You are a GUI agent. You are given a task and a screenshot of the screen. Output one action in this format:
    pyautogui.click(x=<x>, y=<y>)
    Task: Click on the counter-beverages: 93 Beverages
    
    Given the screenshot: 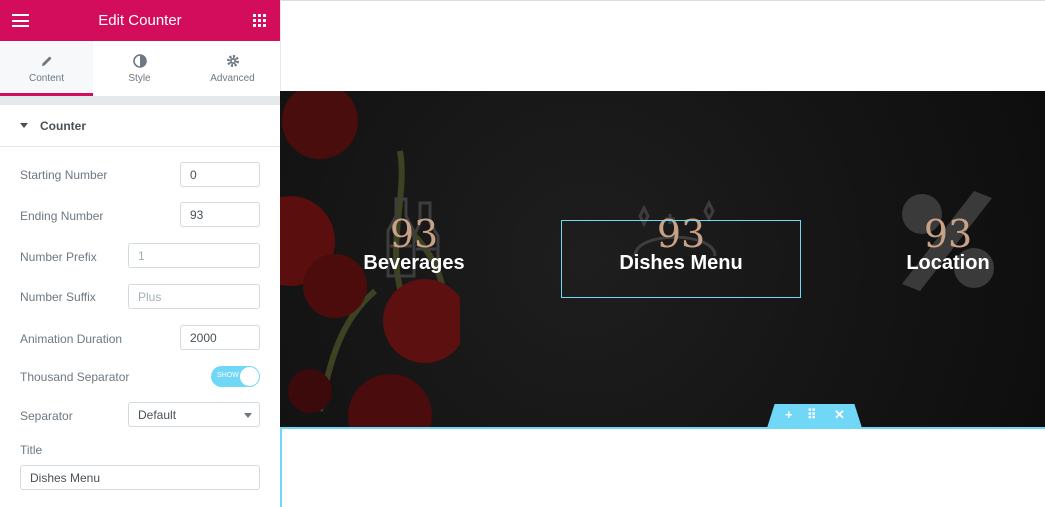 What is the action you would take?
    pyautogui.click(x=414, y=243)
    